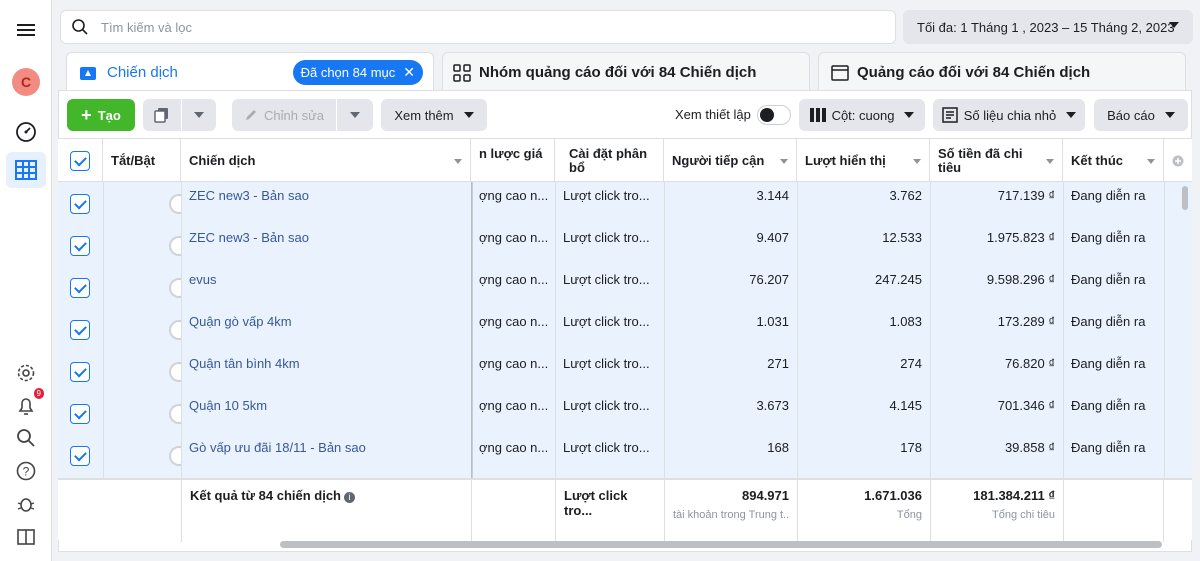  What do you see at coordinates (202, 279) in the screenshot?
I see `campaign-name-link-text: evus` at bounding box center [202, 279].